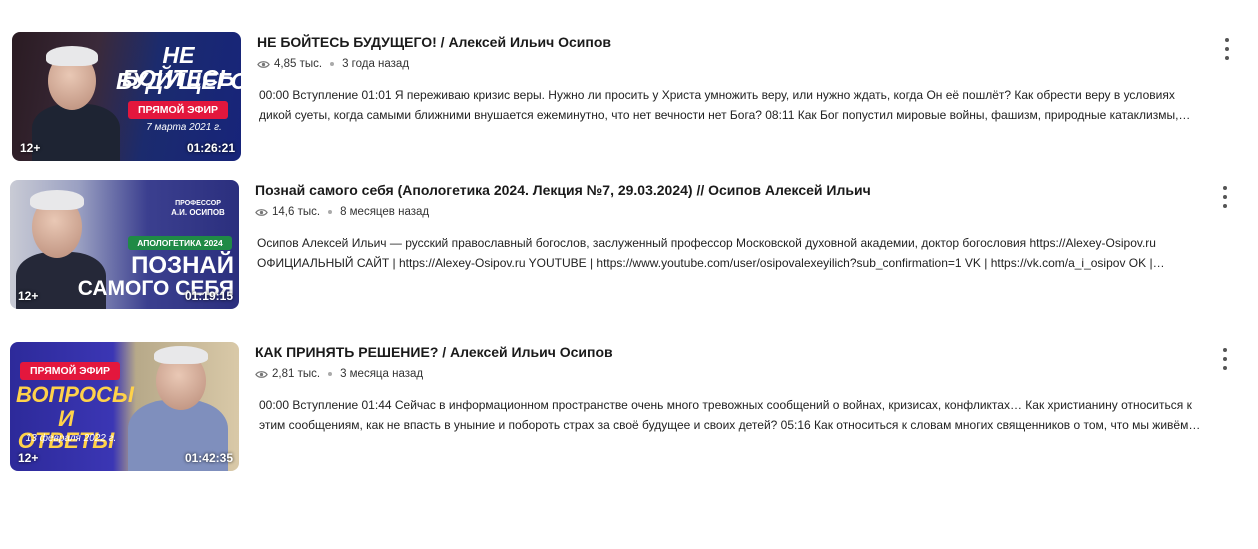  I want to click on video-meta: 14,6 тыс. 8 месяцев назад, so click(342, 212).